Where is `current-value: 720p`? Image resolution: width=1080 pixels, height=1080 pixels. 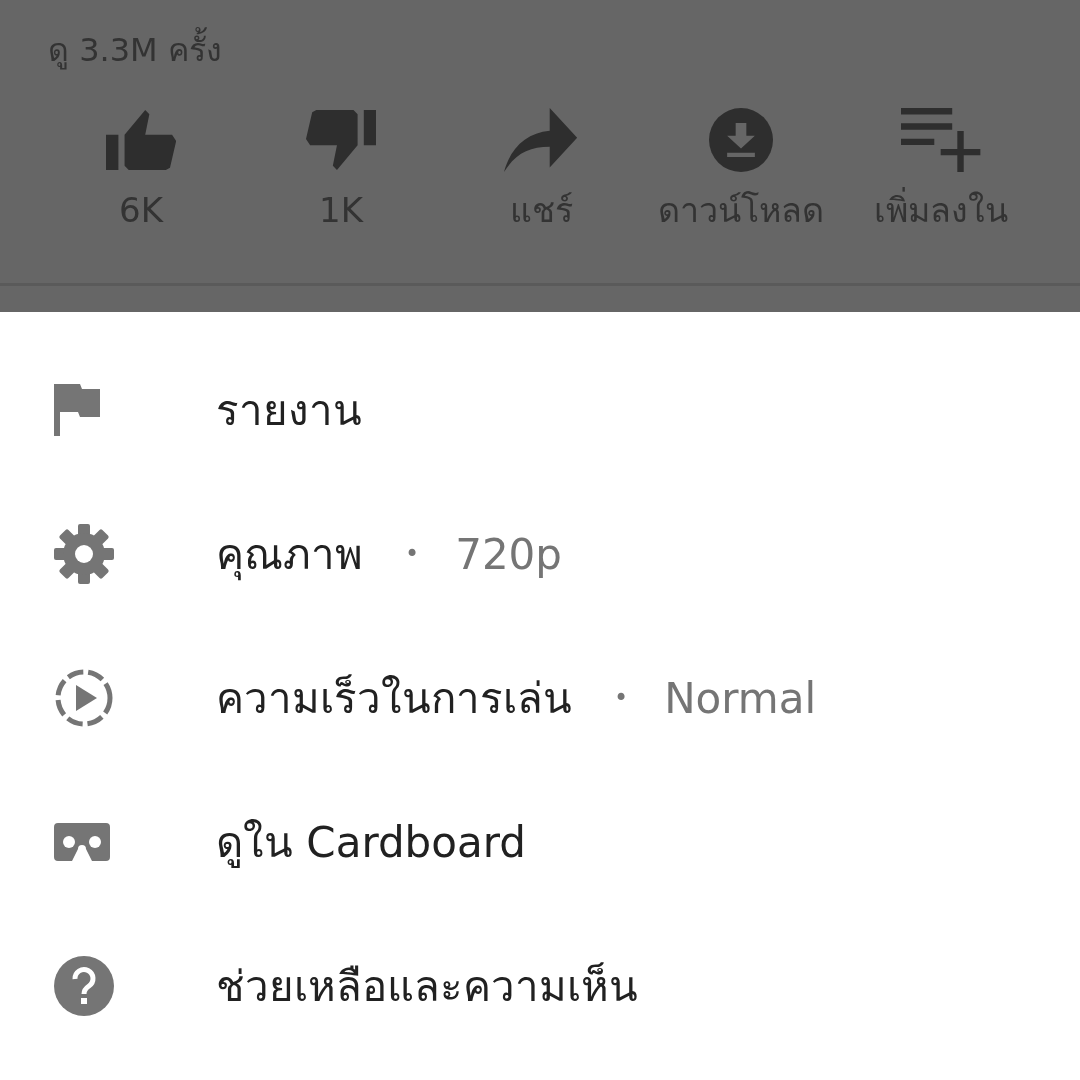
current-value: 720p is located at coordinates (508, 554).